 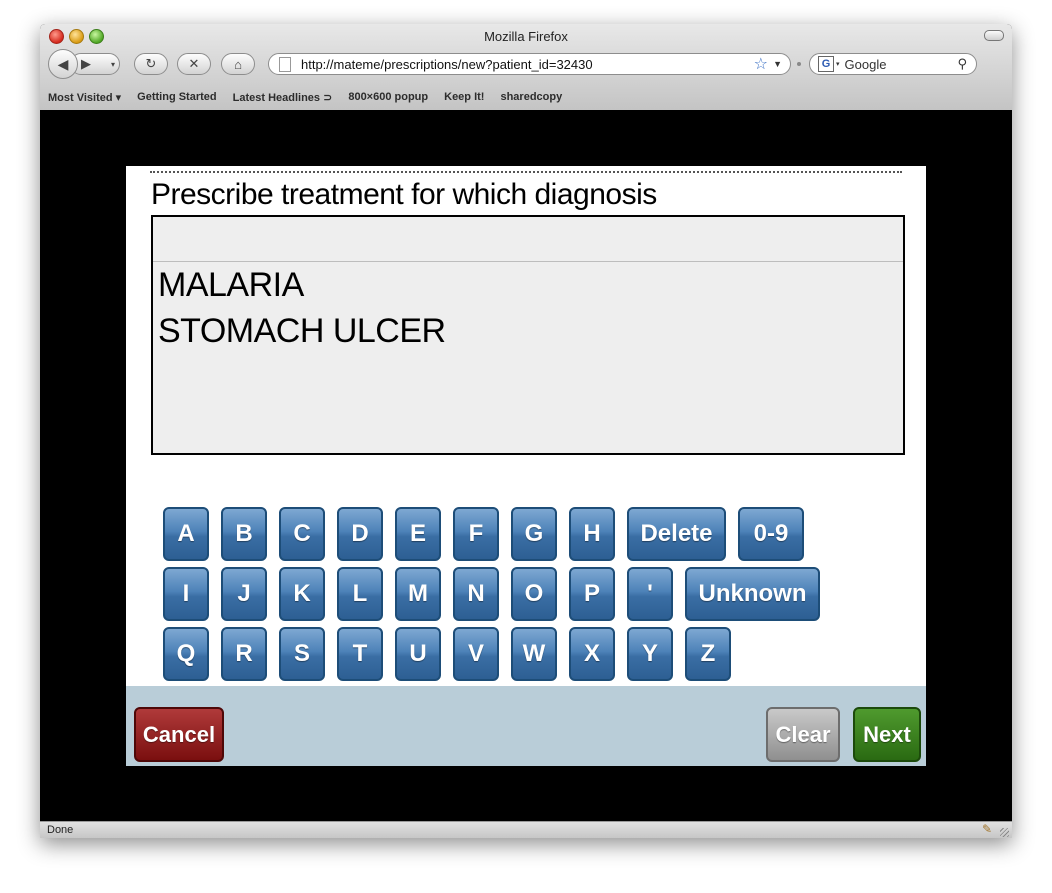 I want to click on search-placeholder: Google, so click(x=866, y=64).